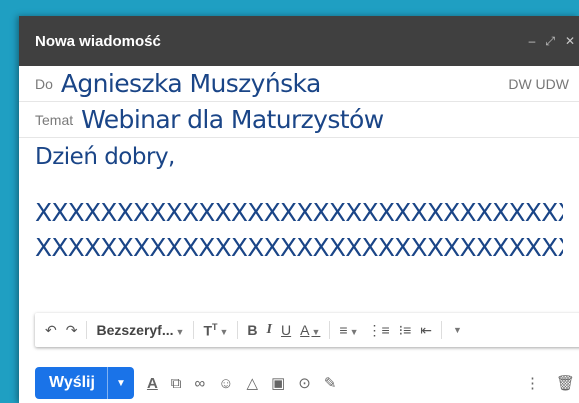 This screenshot has width=579, height=403. Describe the element at coordinates (191, 83) in the screenshot. I see `to-recipient: Agnieszka Muszyńska` at that location.